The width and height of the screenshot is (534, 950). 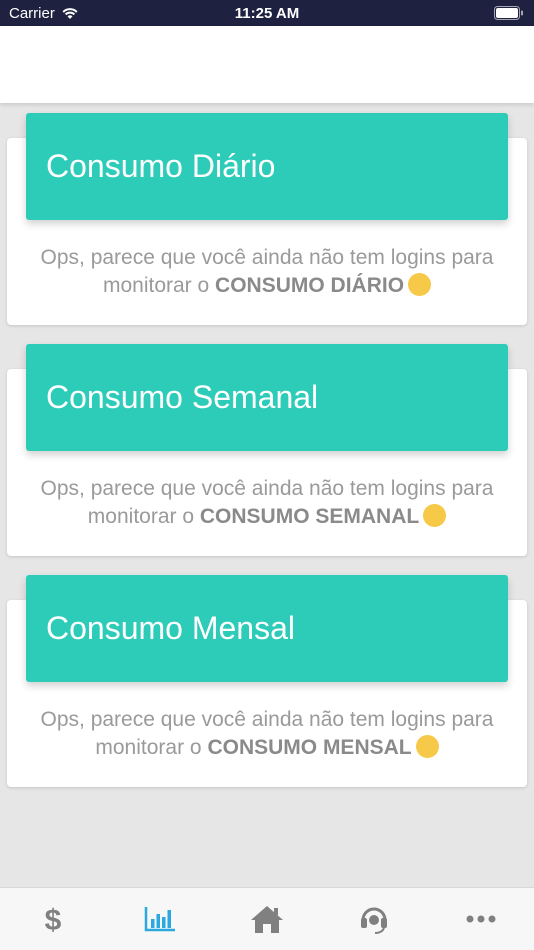 I want to click on home-icon, so click(x=266, y=919).